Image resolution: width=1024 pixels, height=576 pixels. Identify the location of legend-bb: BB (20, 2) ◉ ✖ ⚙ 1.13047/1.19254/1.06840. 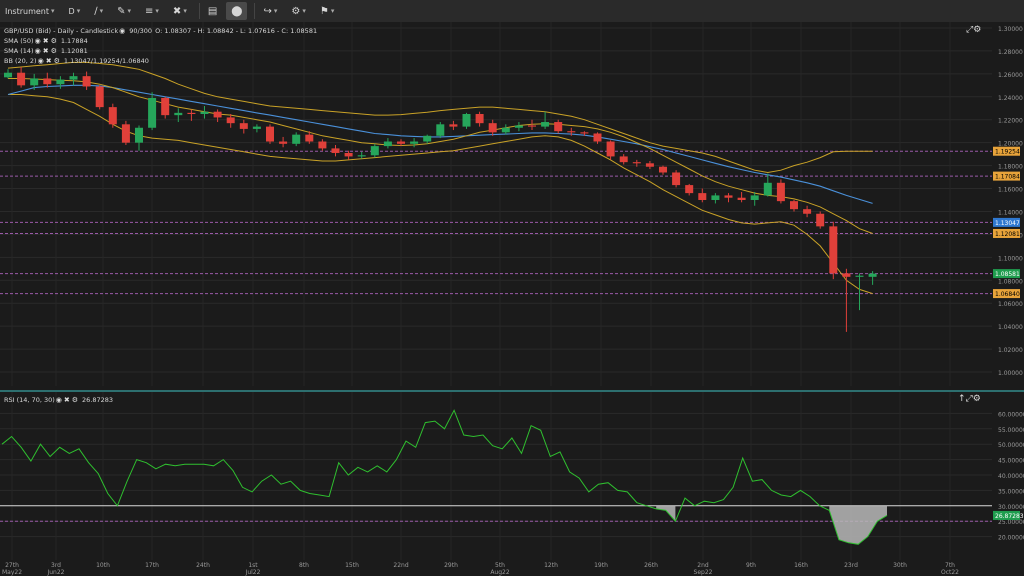
(160, 61).